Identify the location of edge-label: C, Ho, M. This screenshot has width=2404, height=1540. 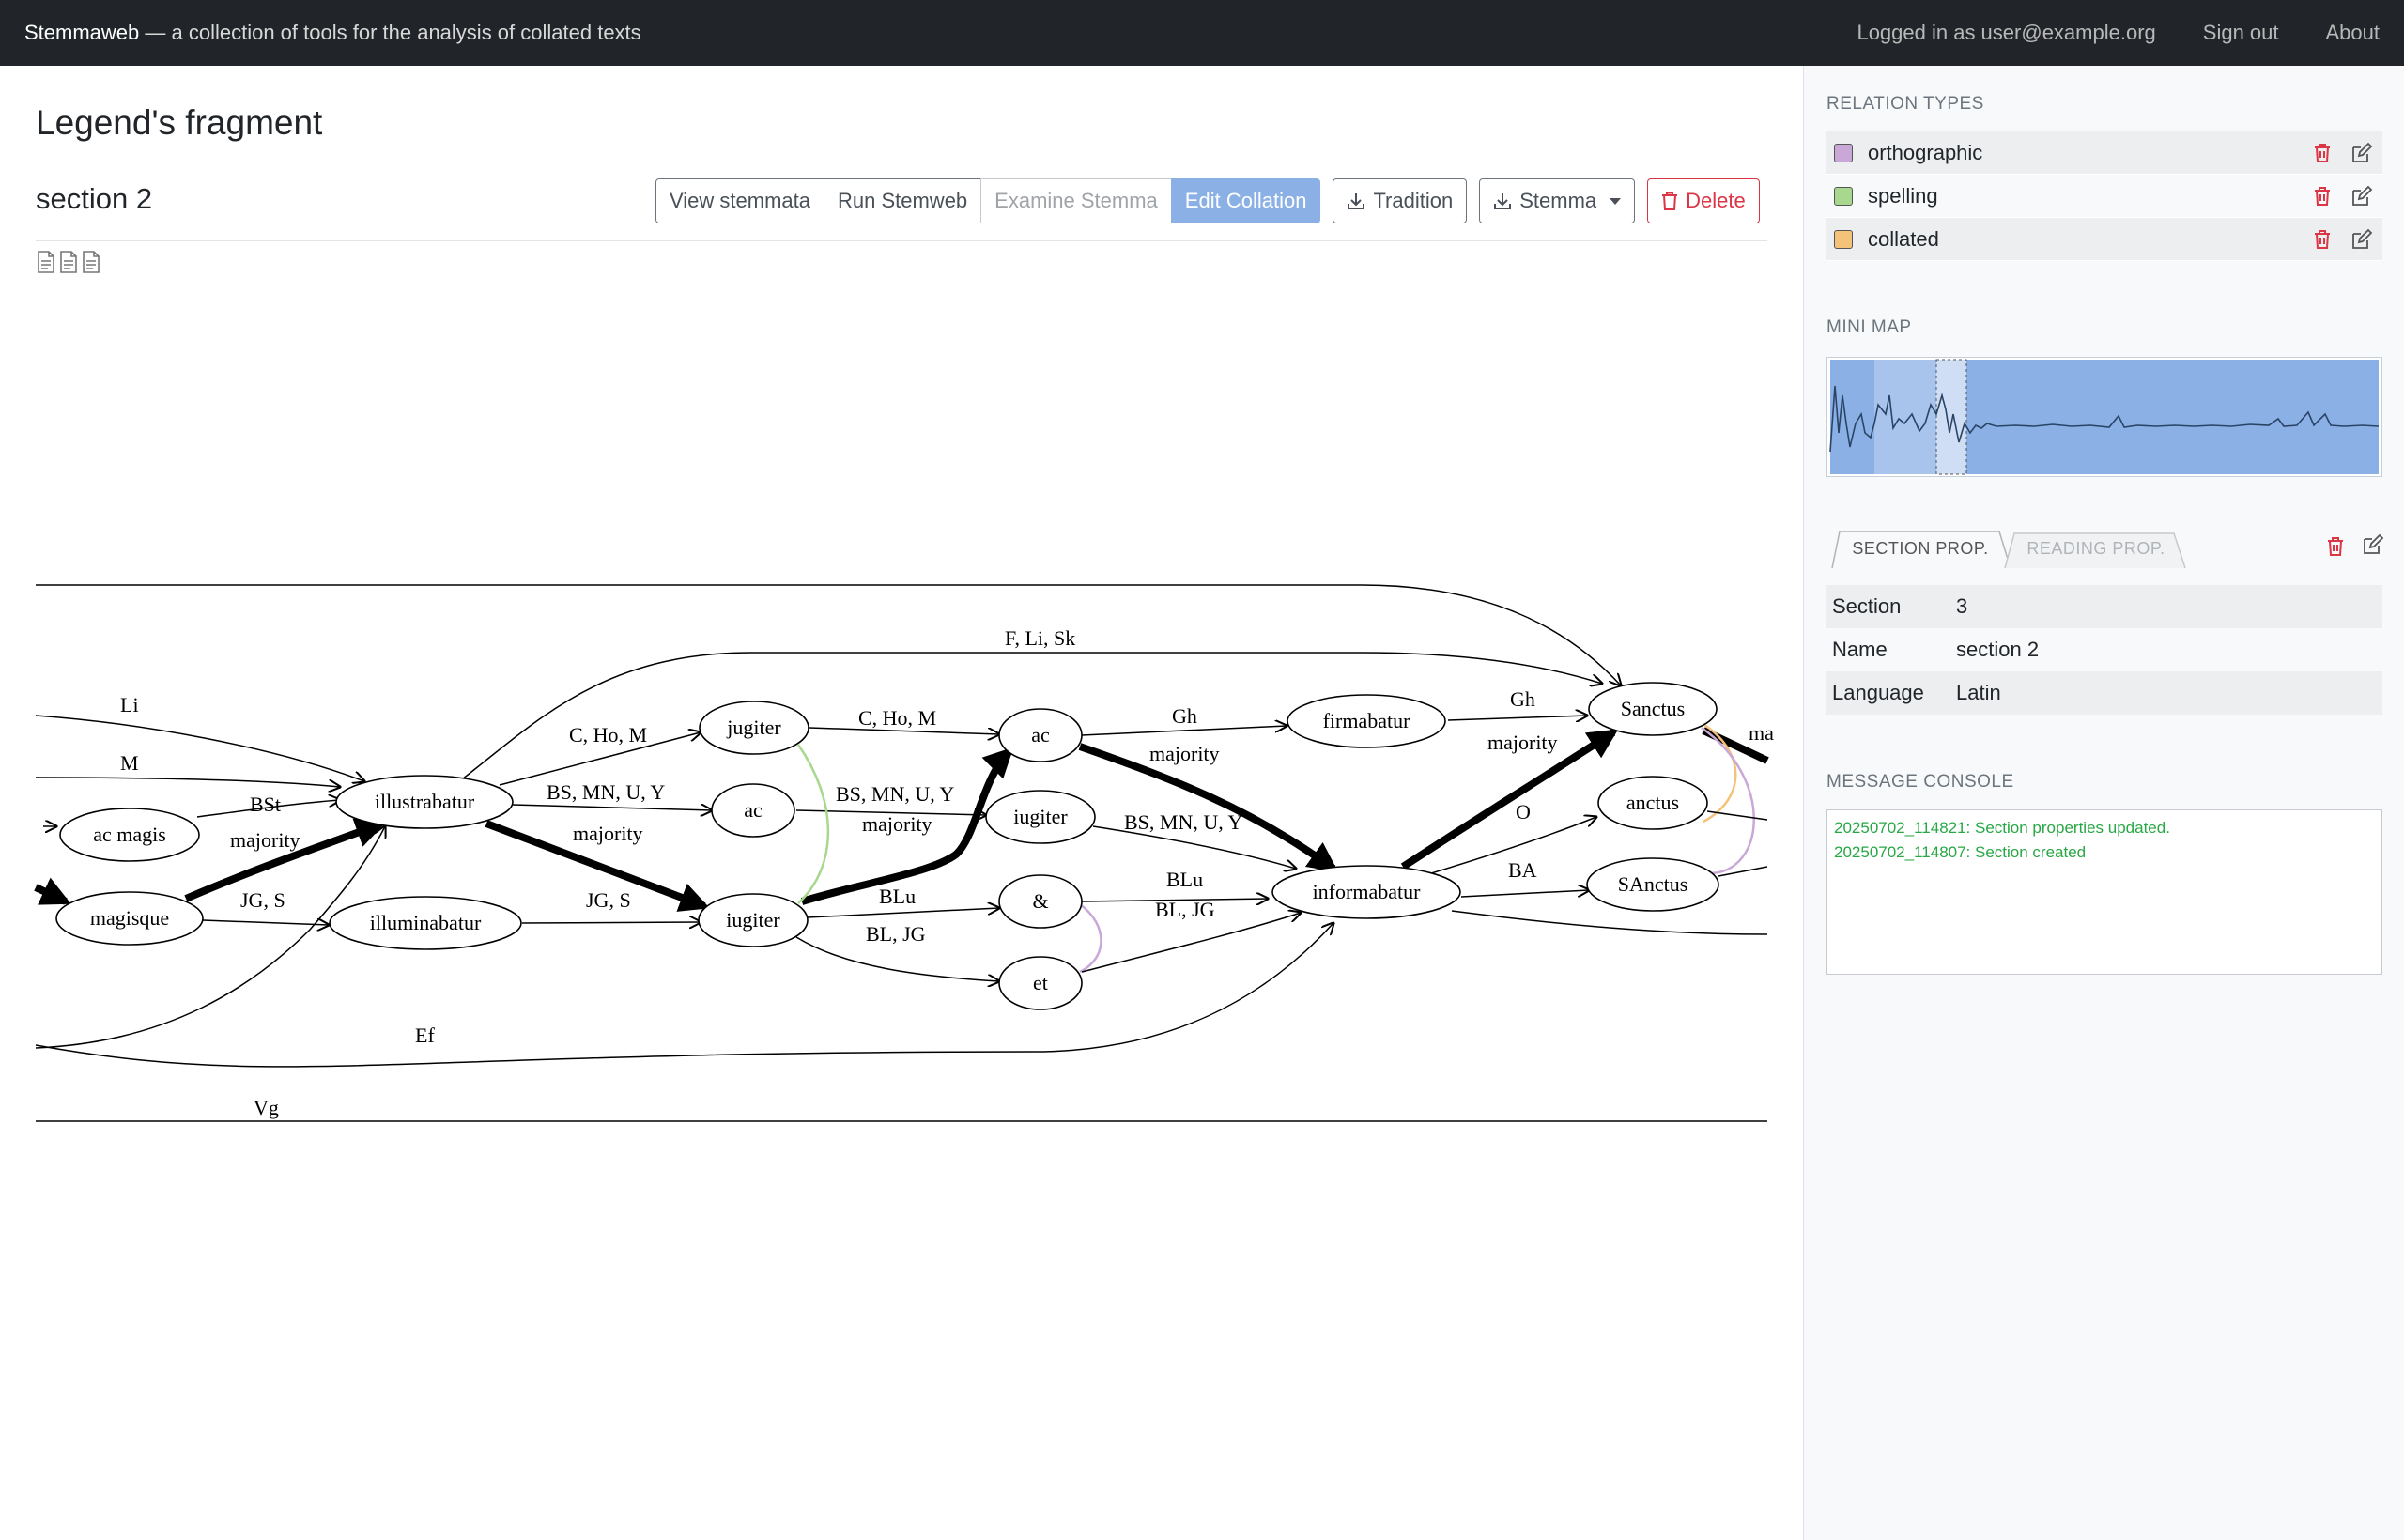
(608, 735).